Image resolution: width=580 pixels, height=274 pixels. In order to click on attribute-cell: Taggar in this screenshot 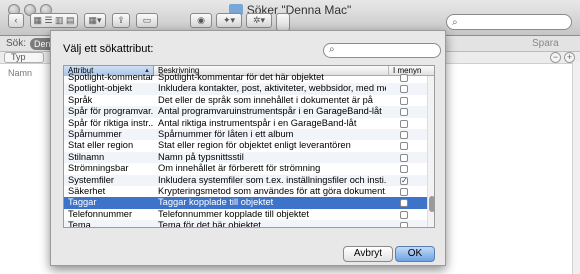, I will do `click(82, 202)`.